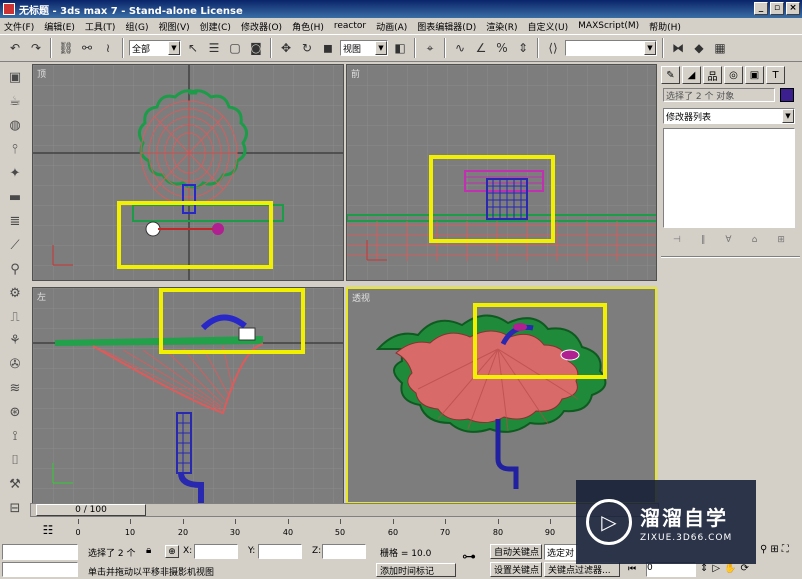 The image size is (802, 579). What do you see at coordinates (15, 388) in the screenshot?
I see `wave-icon: ≋` at bounding box center [15, 388].